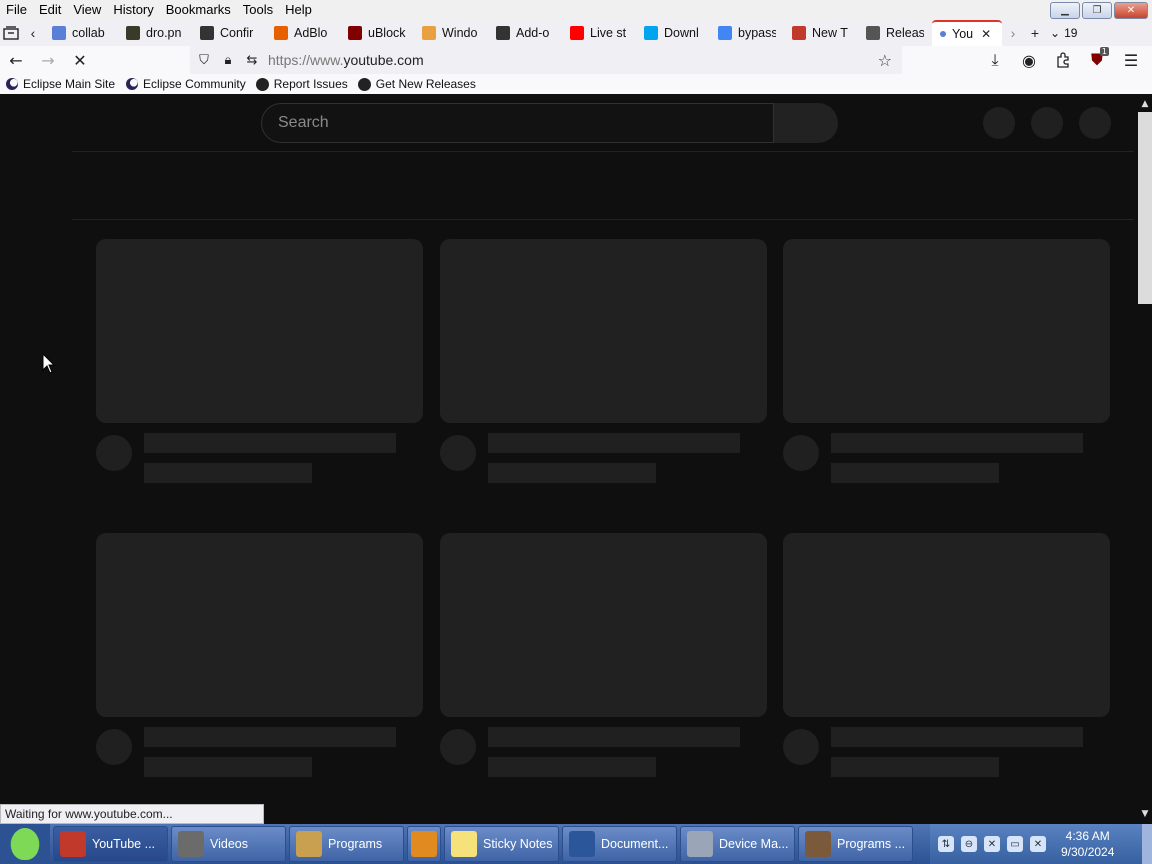  I want to click on media-player-icon, so click(424, 844).